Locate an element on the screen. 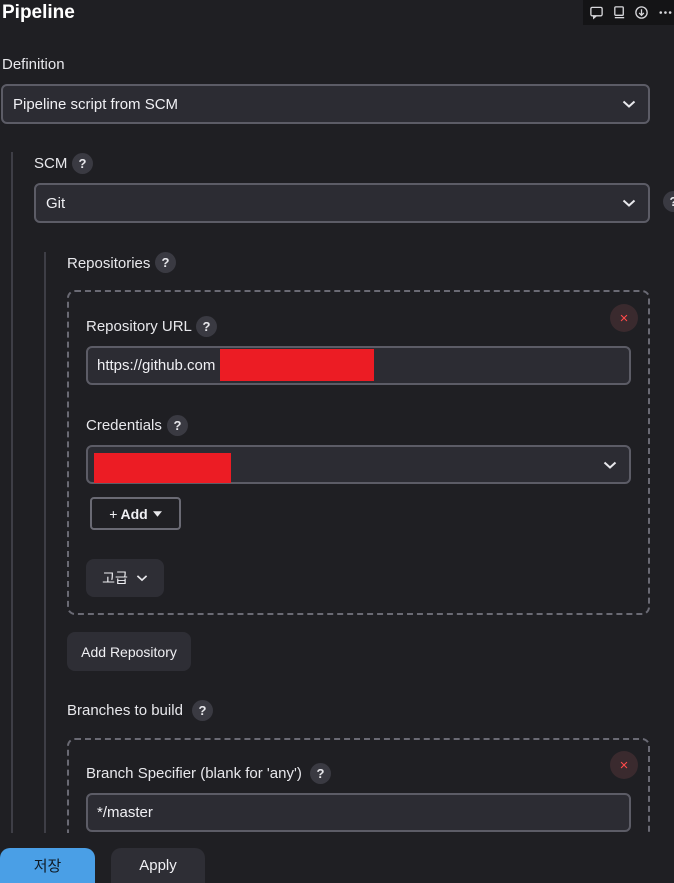 This screenshot has width=674, height=883. download-icon is located at coordinates (642, 13).